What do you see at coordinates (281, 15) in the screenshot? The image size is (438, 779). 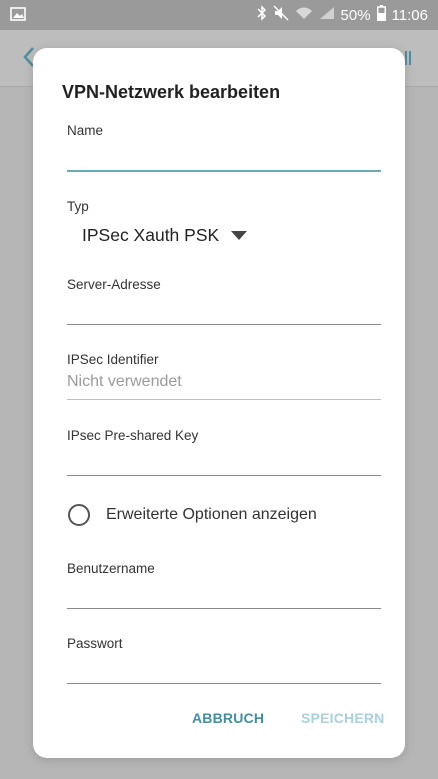 I see `mute-icon` at bounding box center [281, 15].